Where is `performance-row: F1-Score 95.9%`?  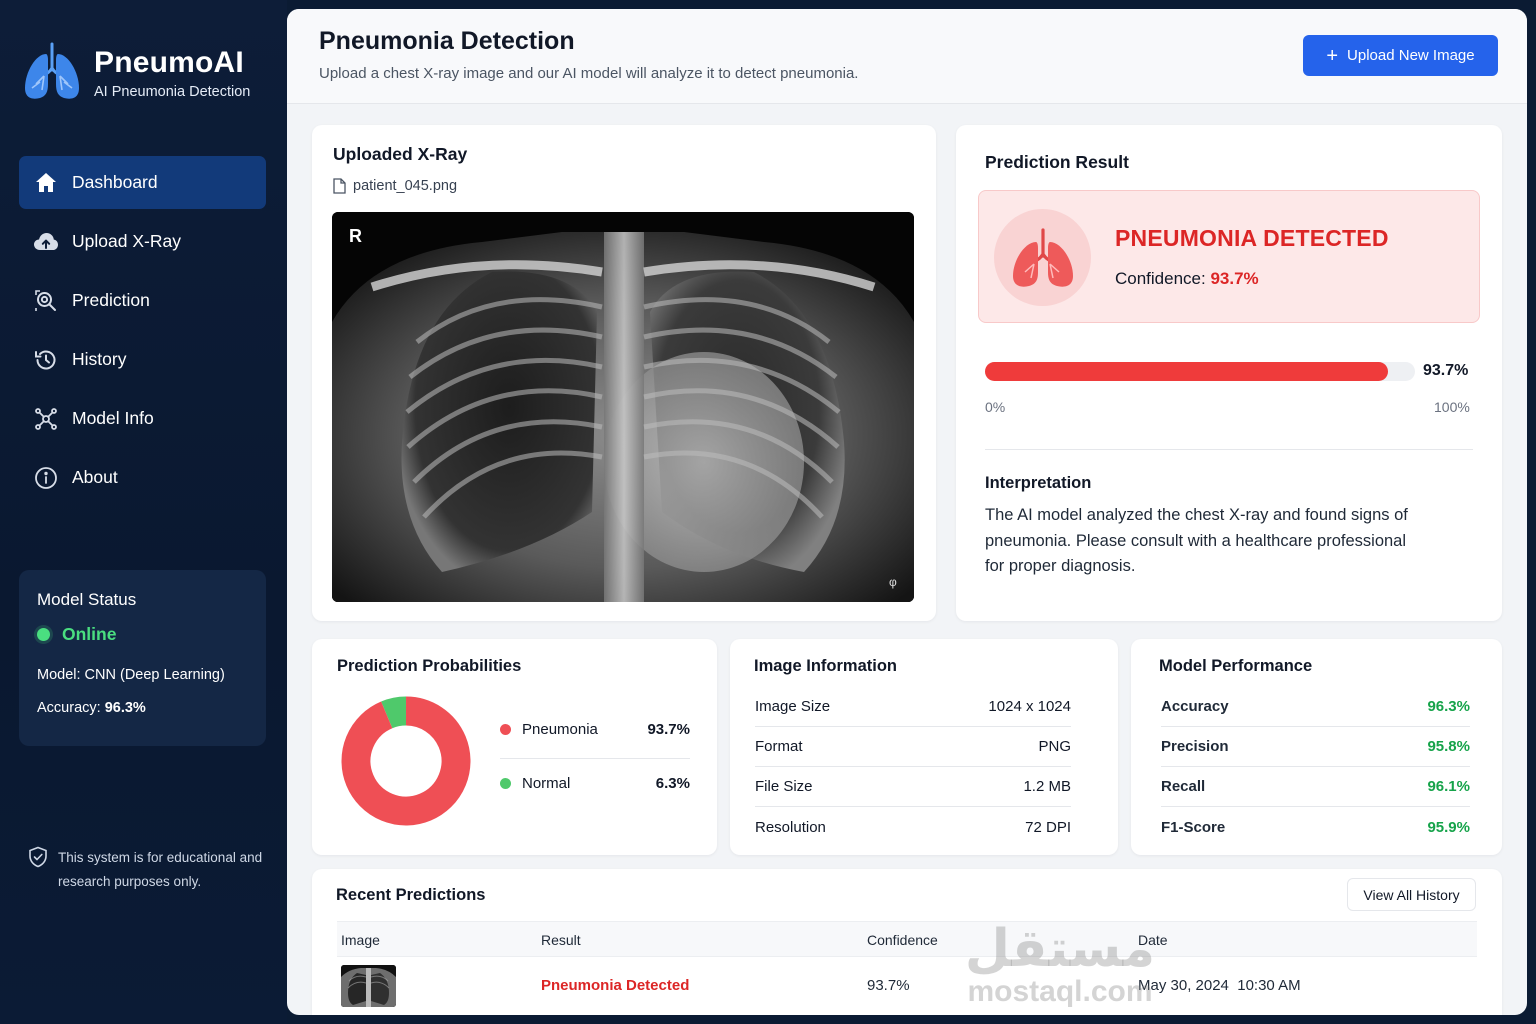 performance-row: F1-Score 95.9% is located at coordinates (1315, 827).